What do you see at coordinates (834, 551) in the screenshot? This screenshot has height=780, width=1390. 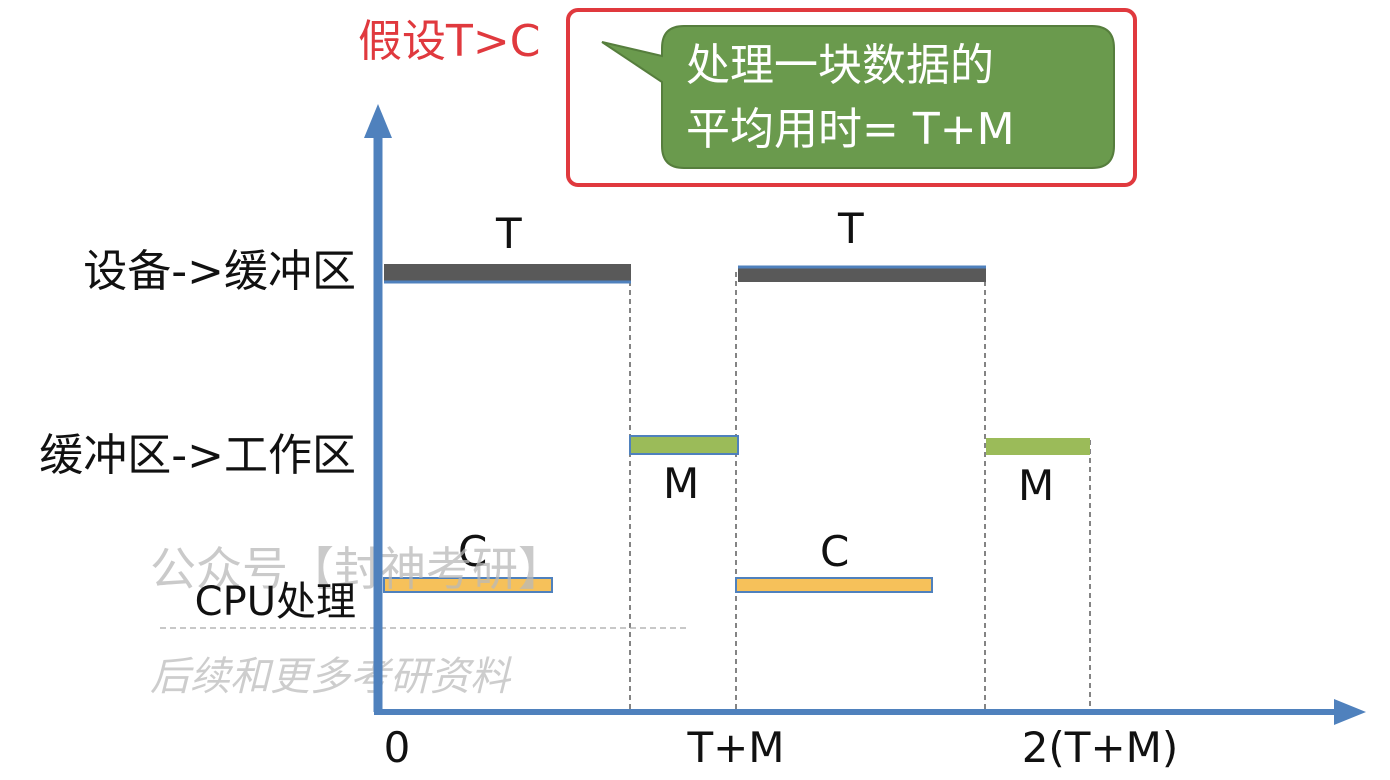 I see `label-c-2: C` at bounding box center [834, 551].